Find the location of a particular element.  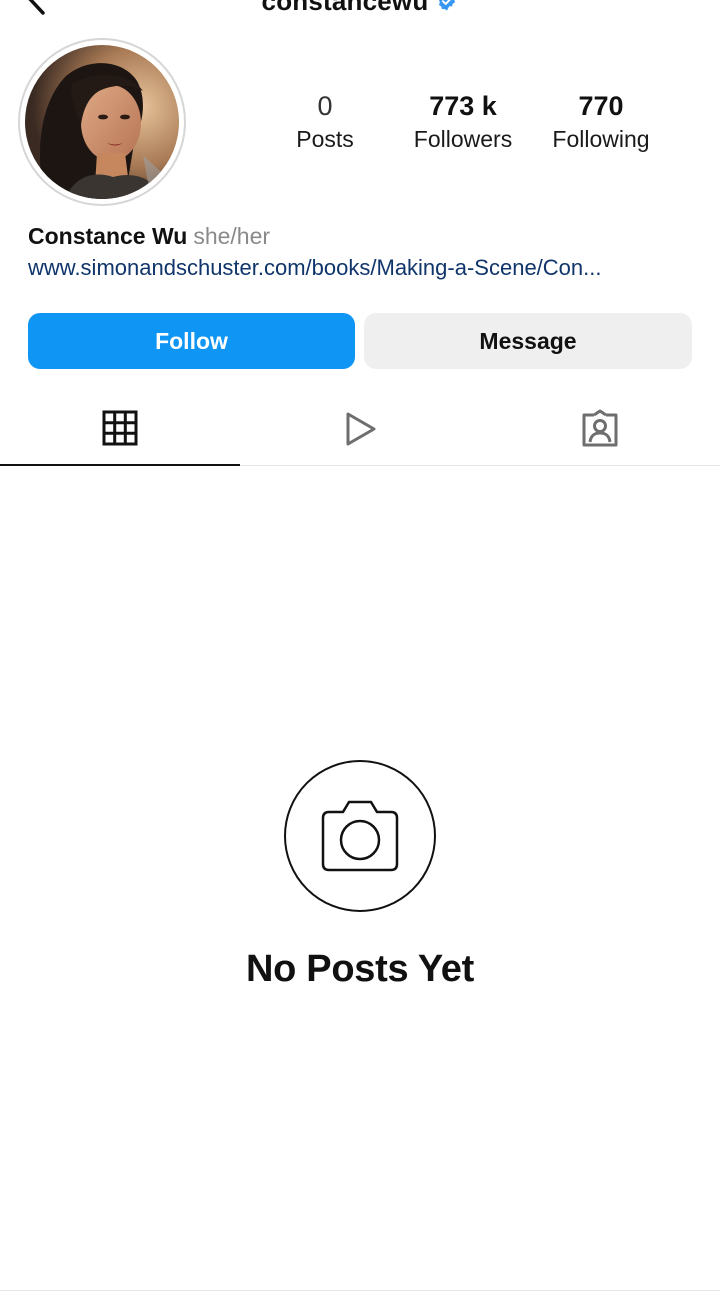

more-options-button is located at coordinates (662, 3).